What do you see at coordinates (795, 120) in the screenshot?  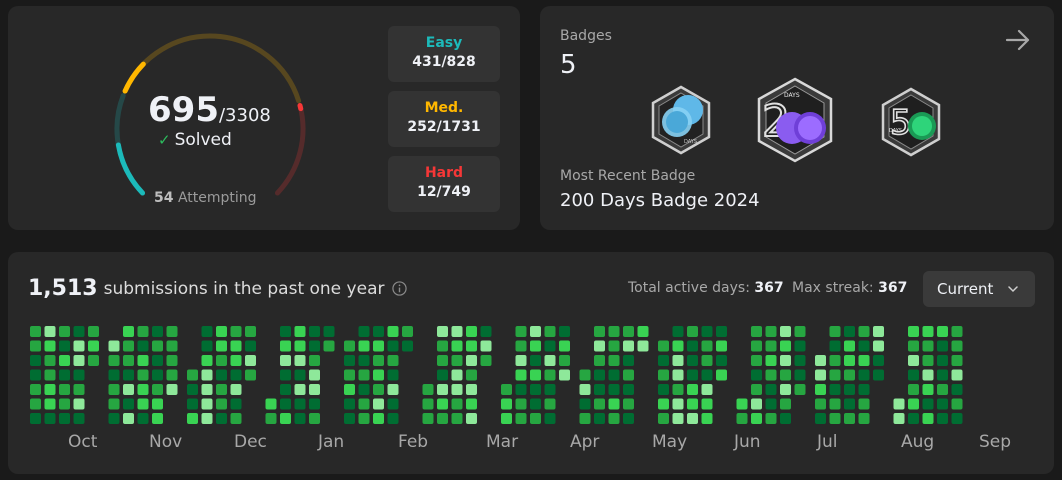 I see `200-days-badge-icon: DAYS 2` at bounding box center [795, 120].